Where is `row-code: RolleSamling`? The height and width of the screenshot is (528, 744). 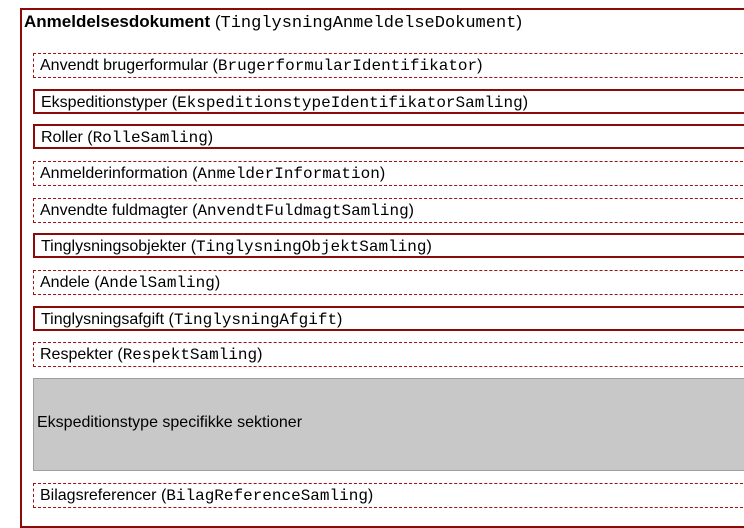
row-code: RolleSamling is located at coordinates (150, 138).